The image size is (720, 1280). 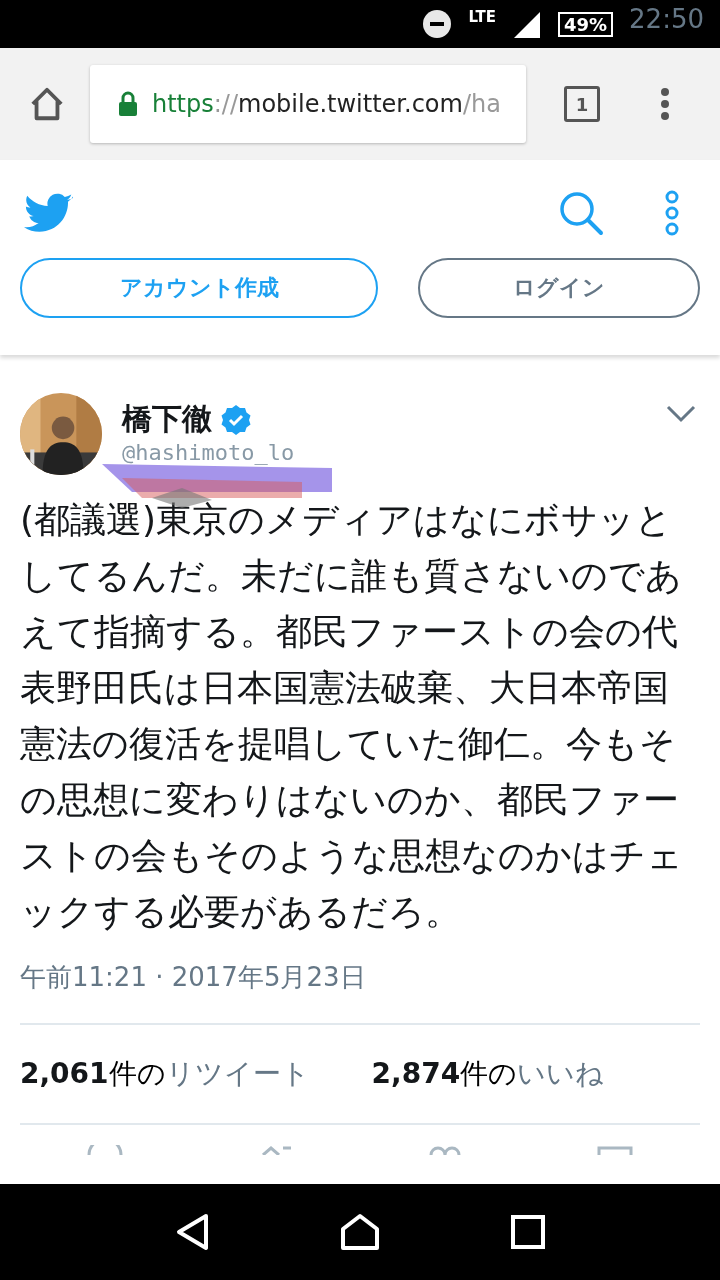 What do you see at coordinates (482, 17) in the screenshot?
I see `network-type: LTE` at bounding box center [482, 17].